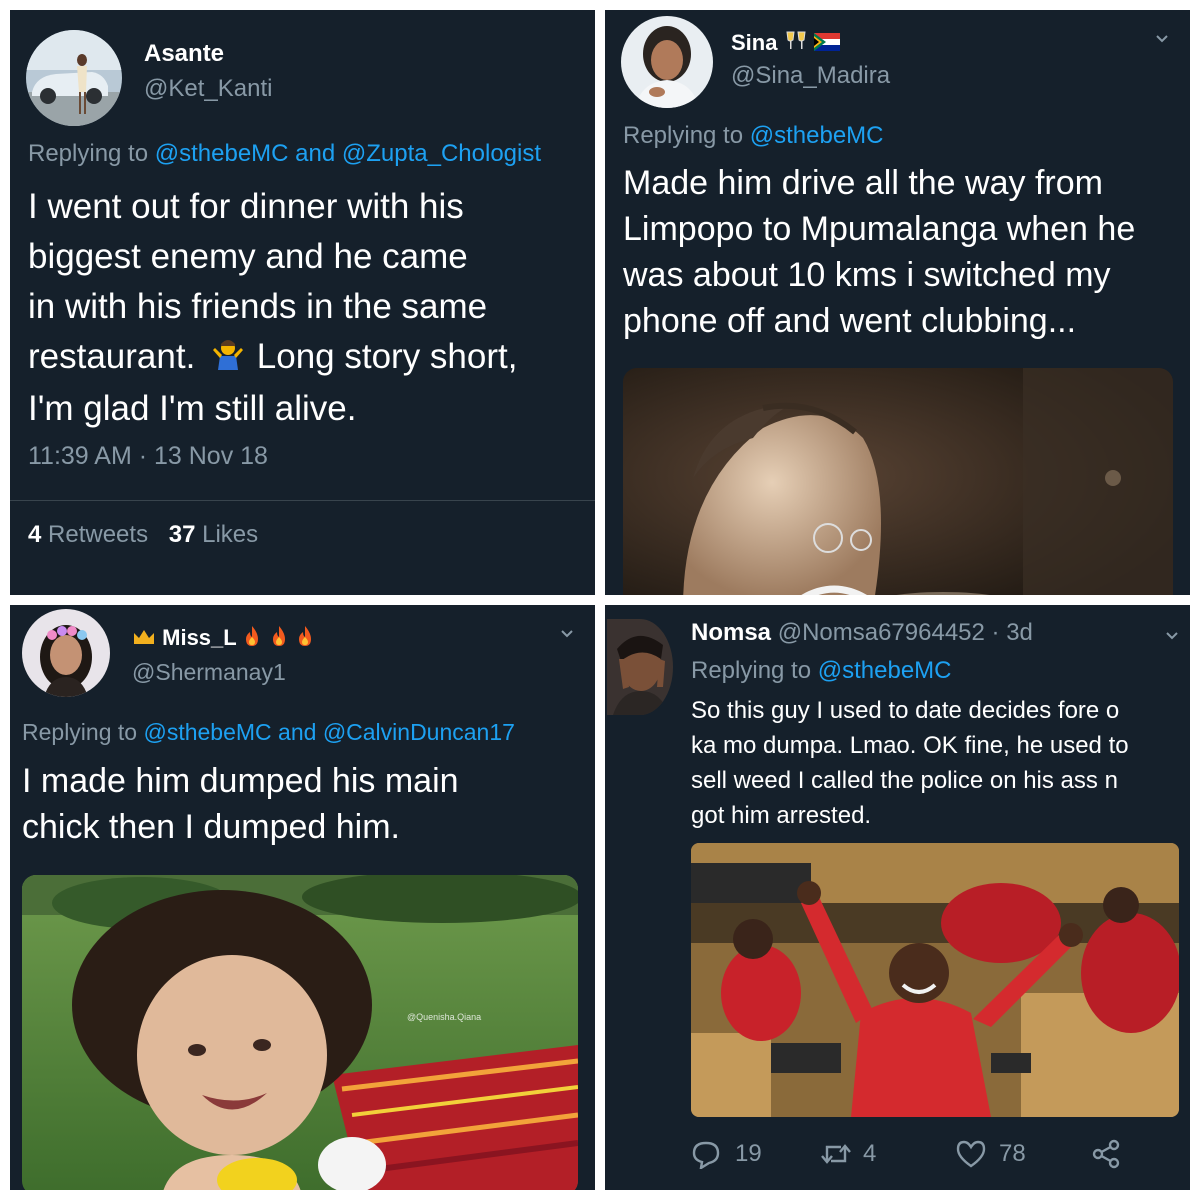 The image size is (1200, 1200). Describe the element at coordinates (258, 306) in the screenshot. I see `tweet-line: in with his friends in the same` at that location.